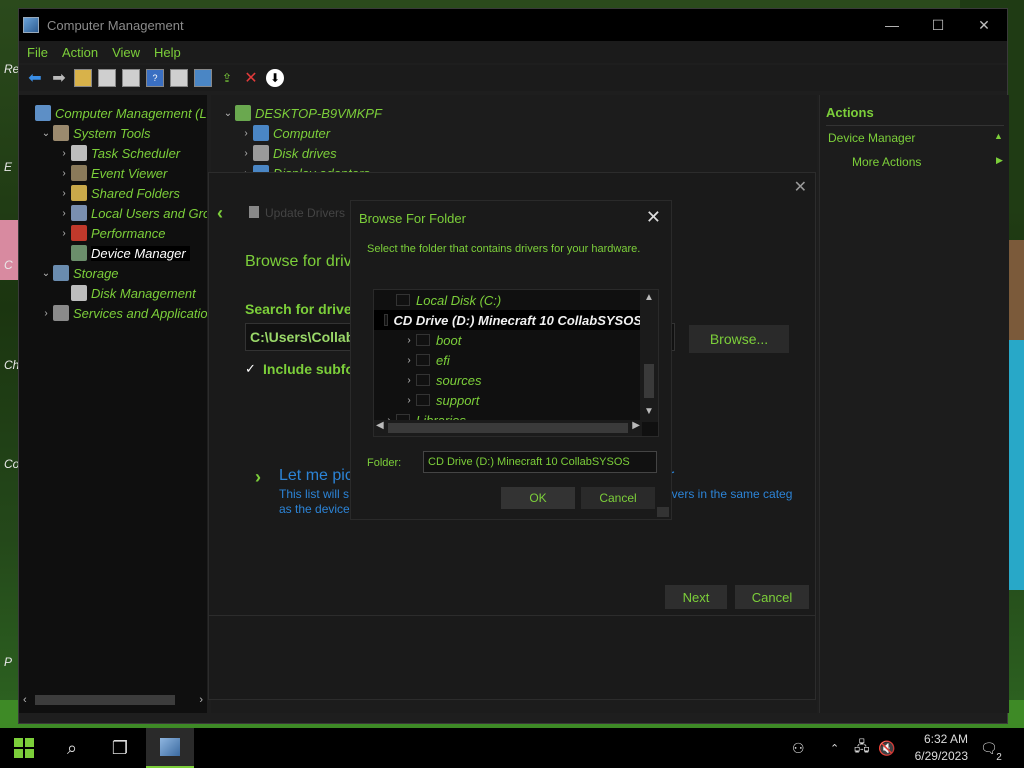  I want to click on console-tree-item: › Event Viewer, so click(112, 173).